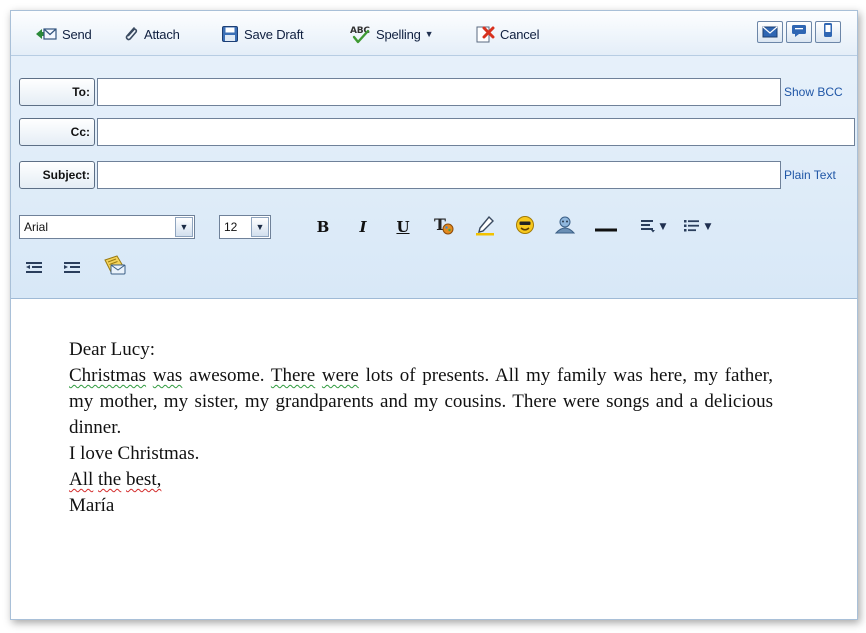  I want to click on subject-row: Subject: Plain Text, so click(437, 175).